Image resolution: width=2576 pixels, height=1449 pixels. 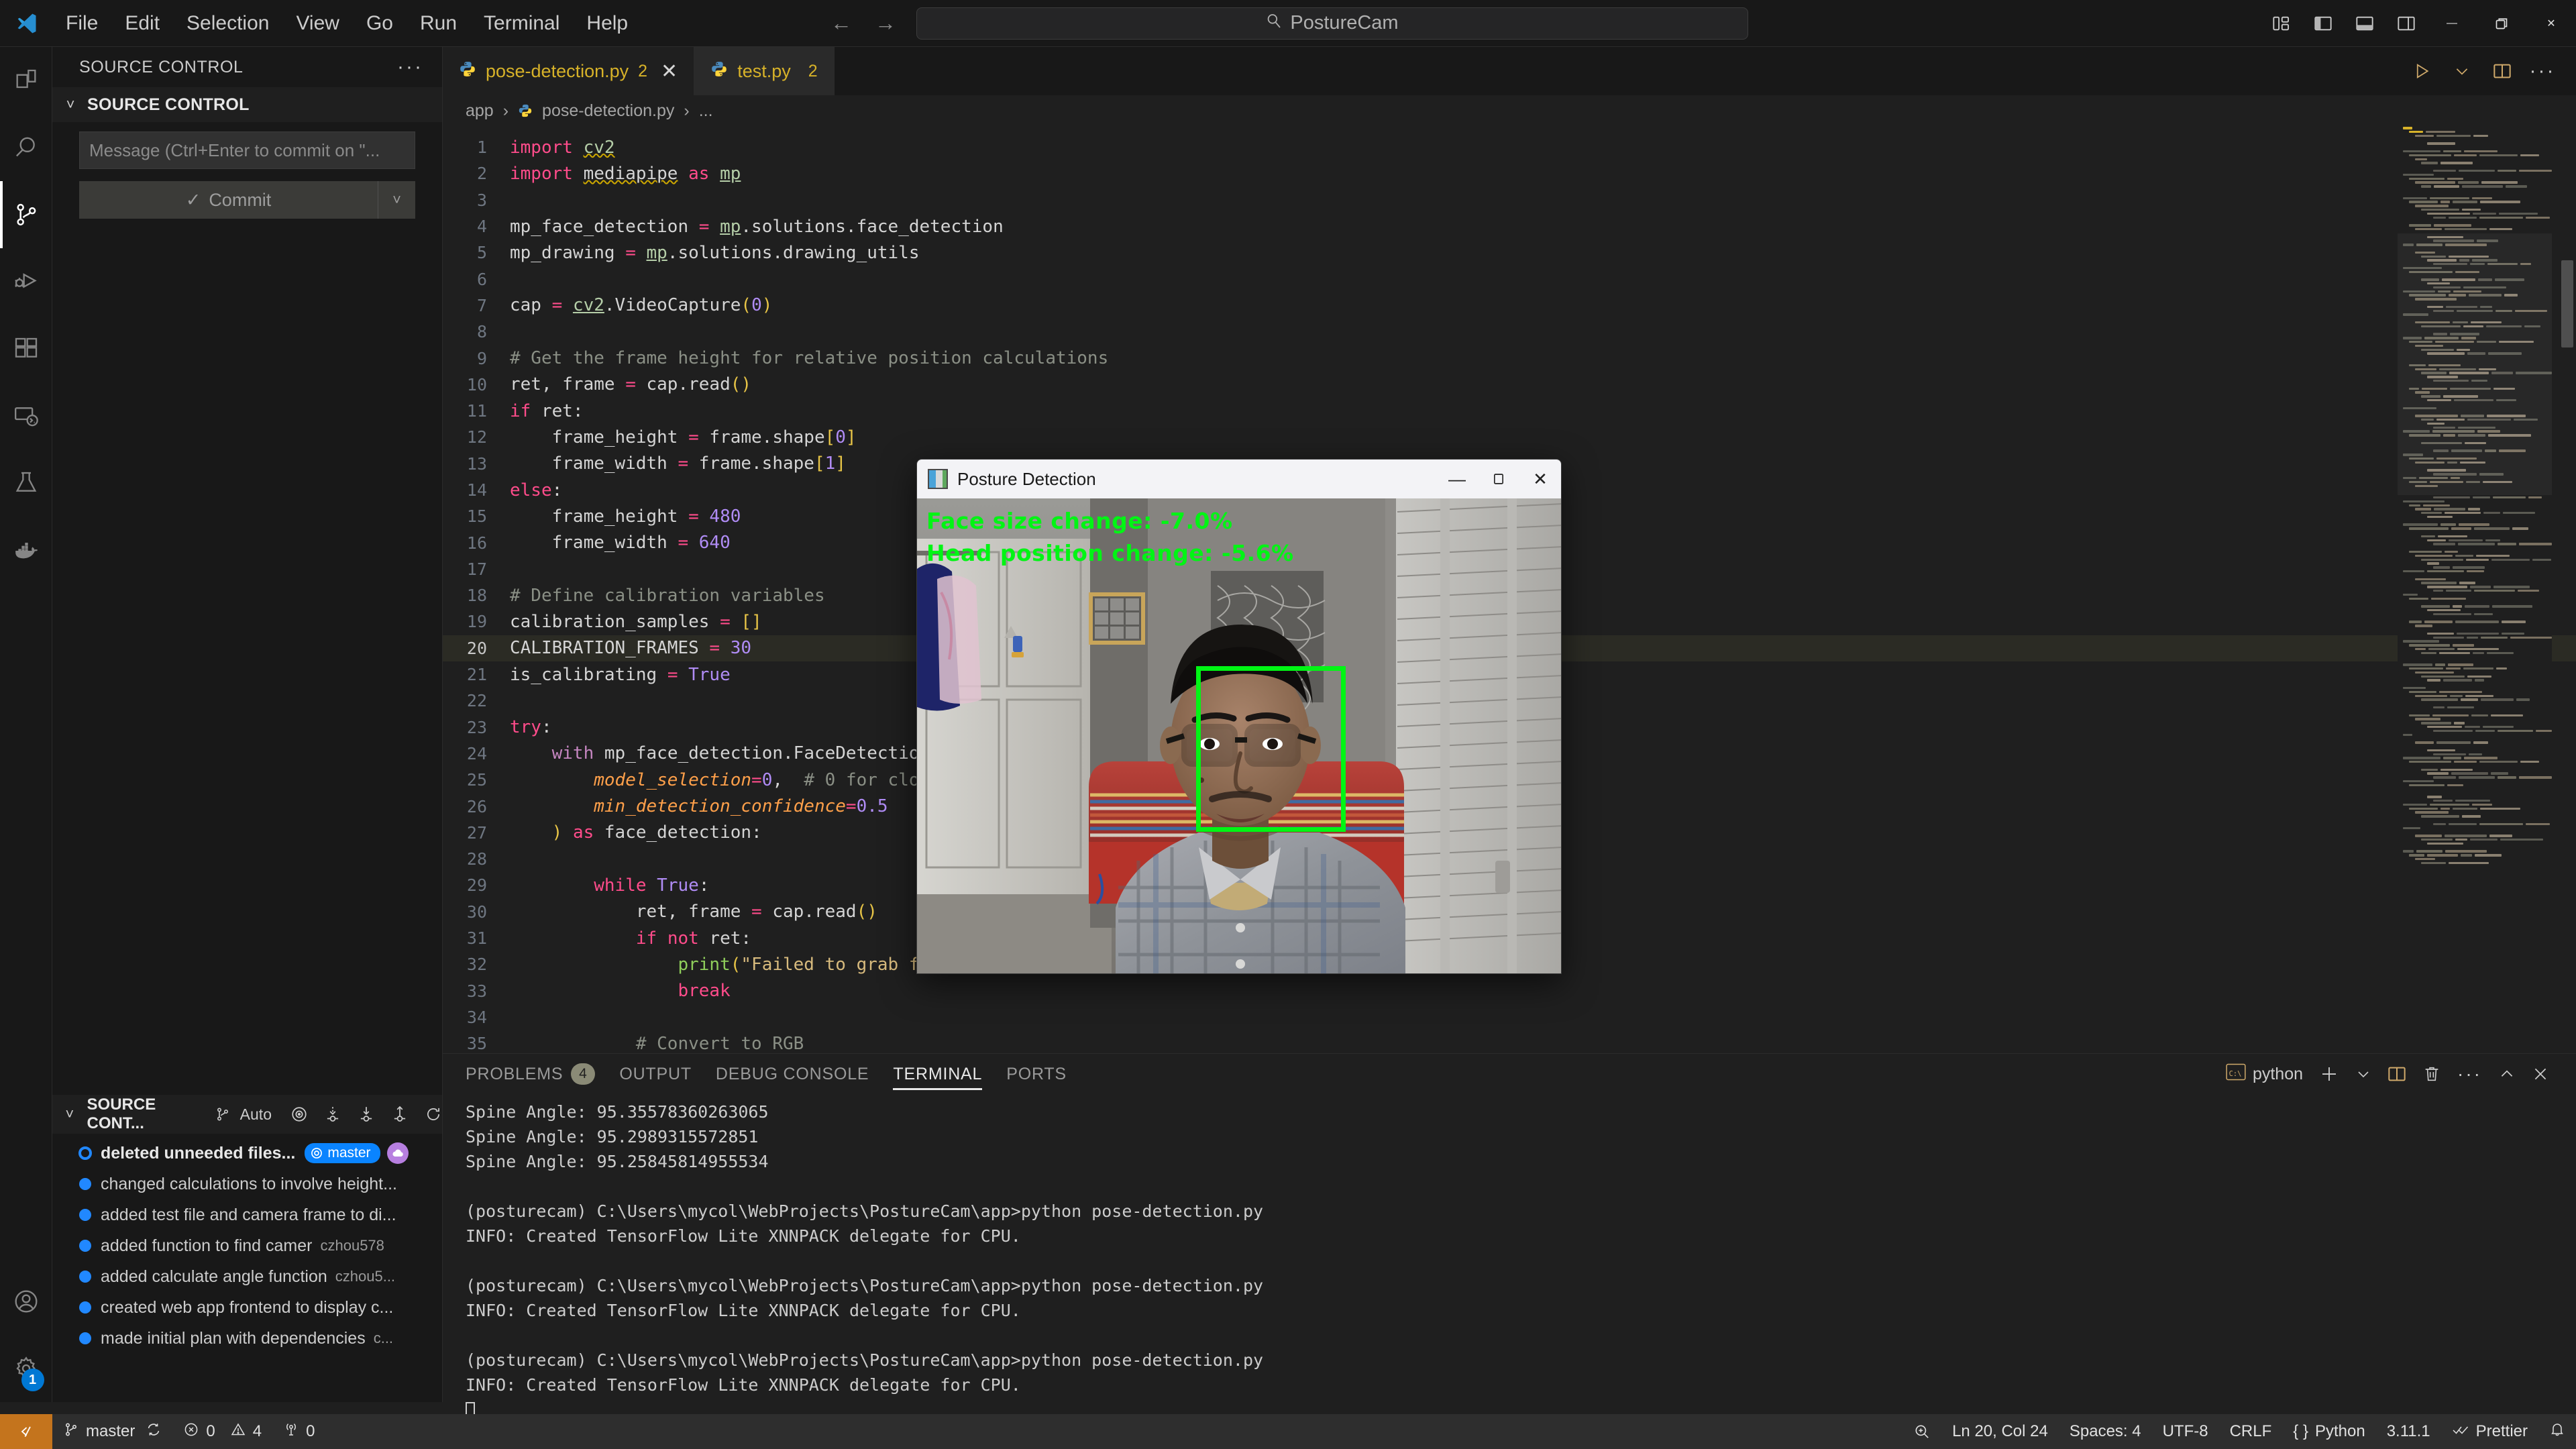 What do you see at coordinates (1457, 479) in the screenshot?
I see `posture-minimize-button: —` at bounding box center [1457, 479].